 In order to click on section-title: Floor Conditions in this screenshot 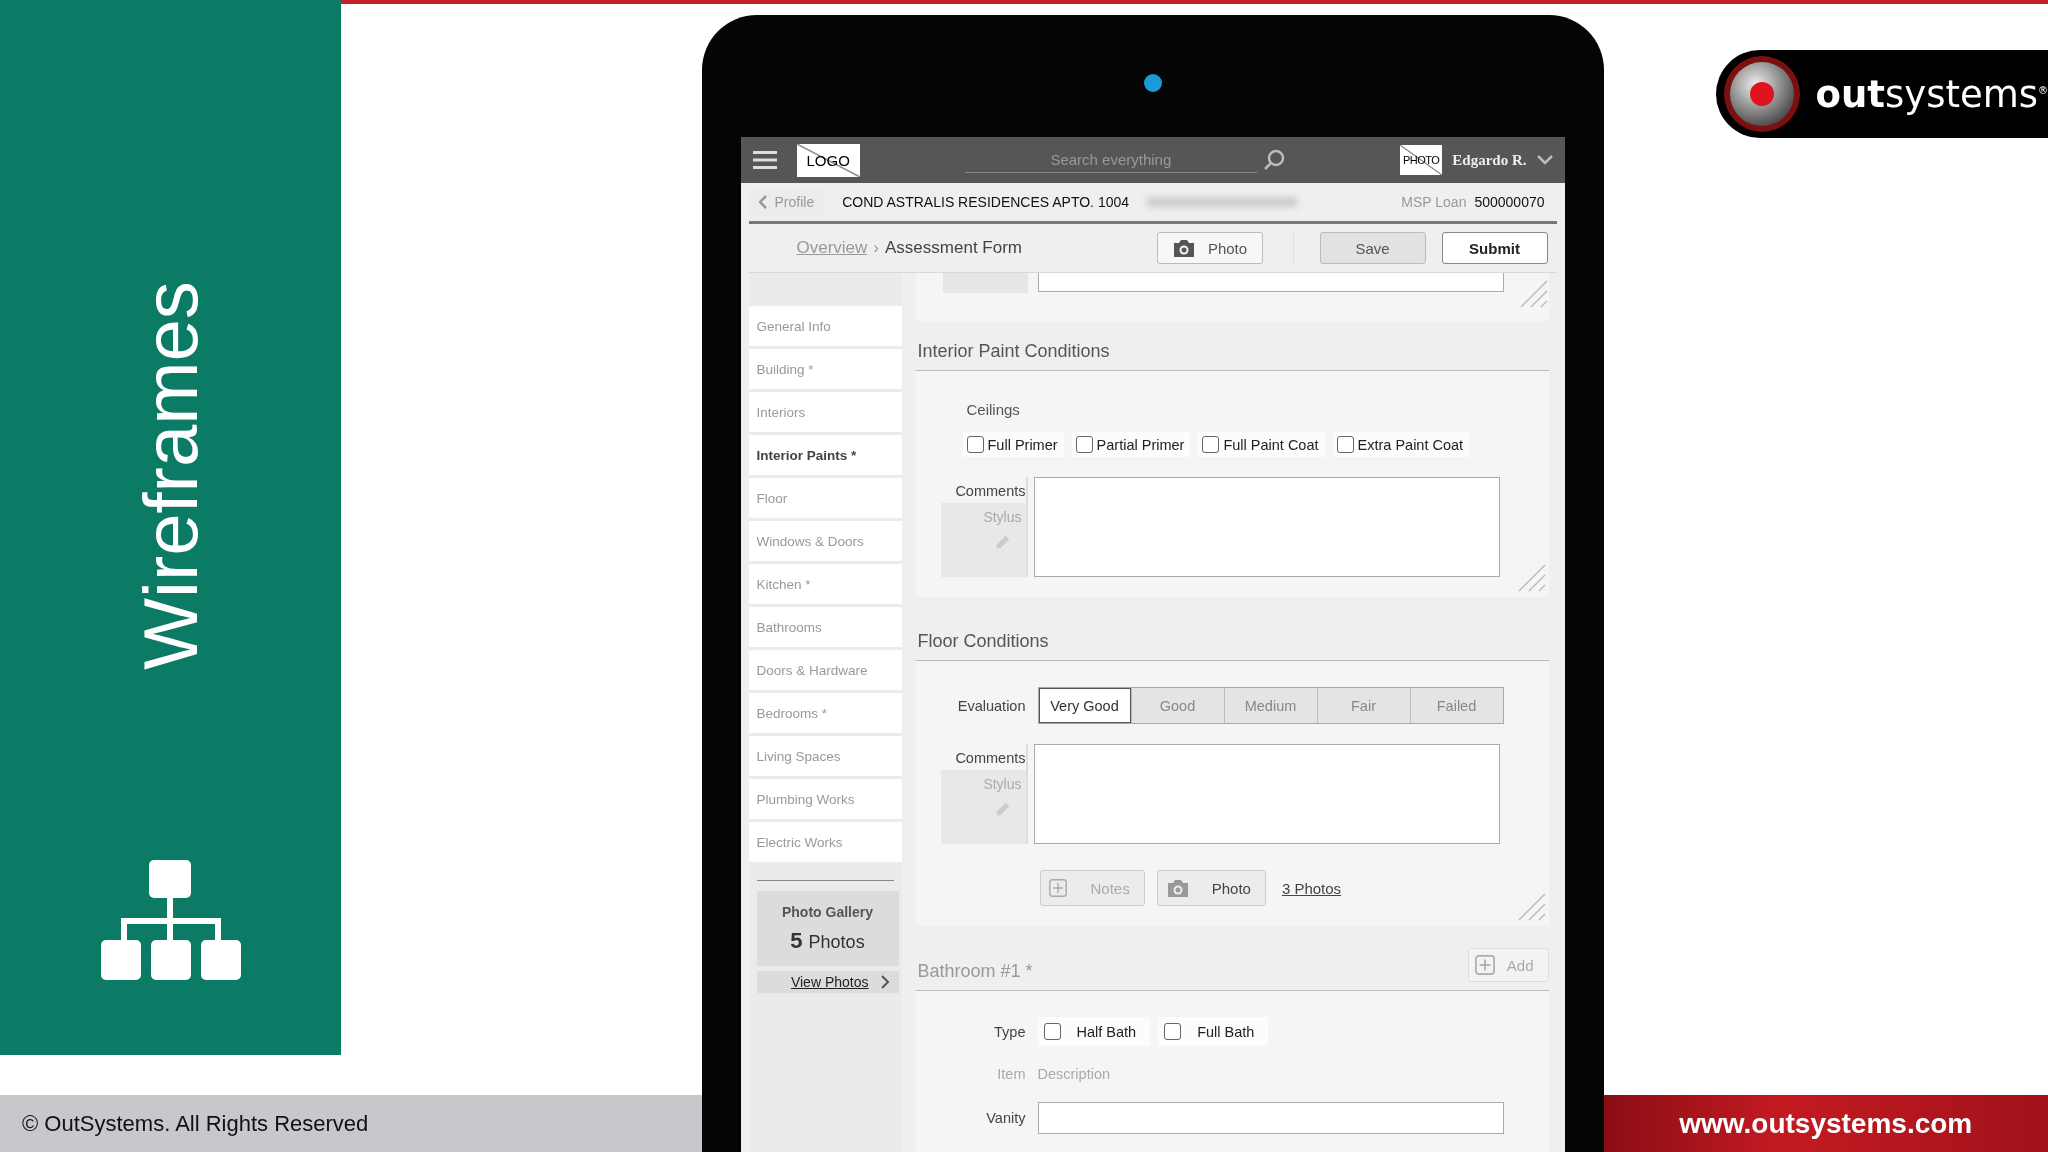, I will do `click(983, 641)`.